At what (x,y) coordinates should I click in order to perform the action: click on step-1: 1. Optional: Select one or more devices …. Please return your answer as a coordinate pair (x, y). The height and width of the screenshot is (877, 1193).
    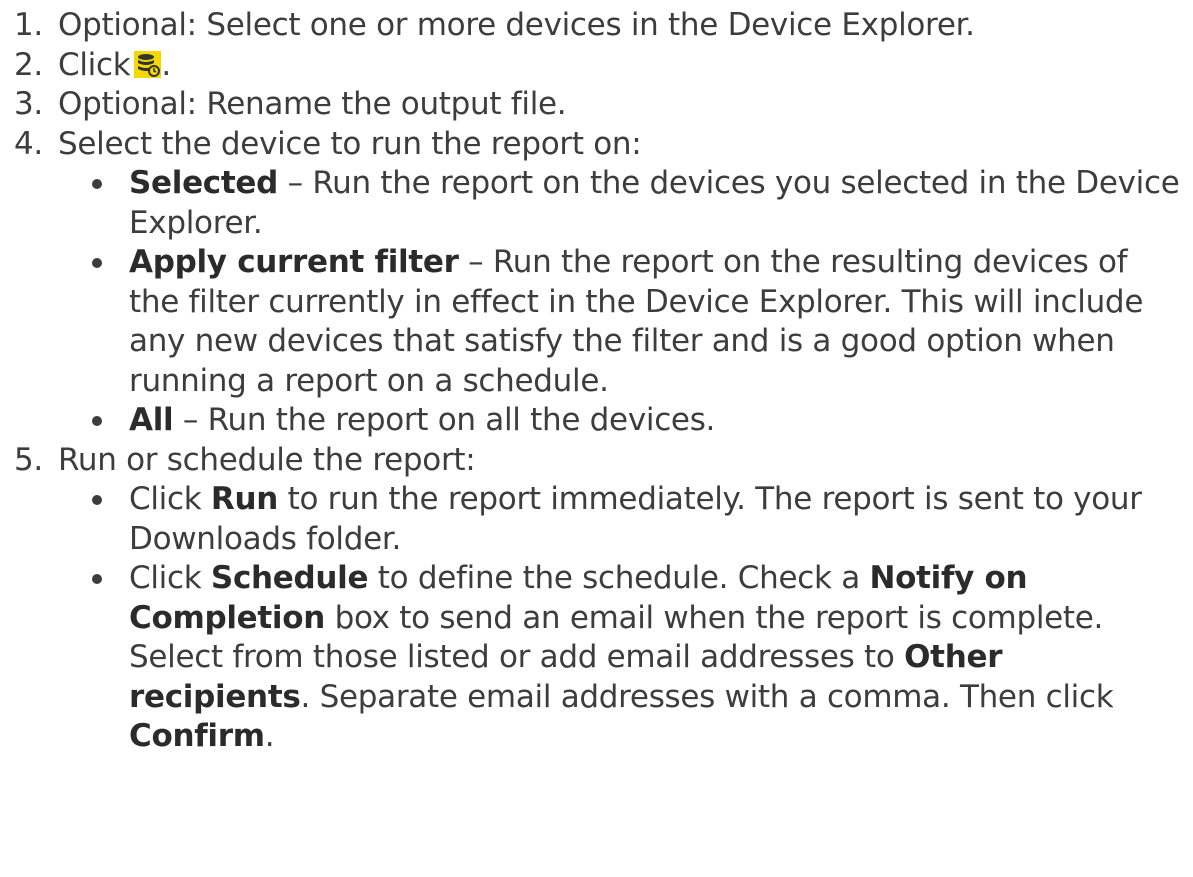
    Looking at the image, I should click on (599, 26).